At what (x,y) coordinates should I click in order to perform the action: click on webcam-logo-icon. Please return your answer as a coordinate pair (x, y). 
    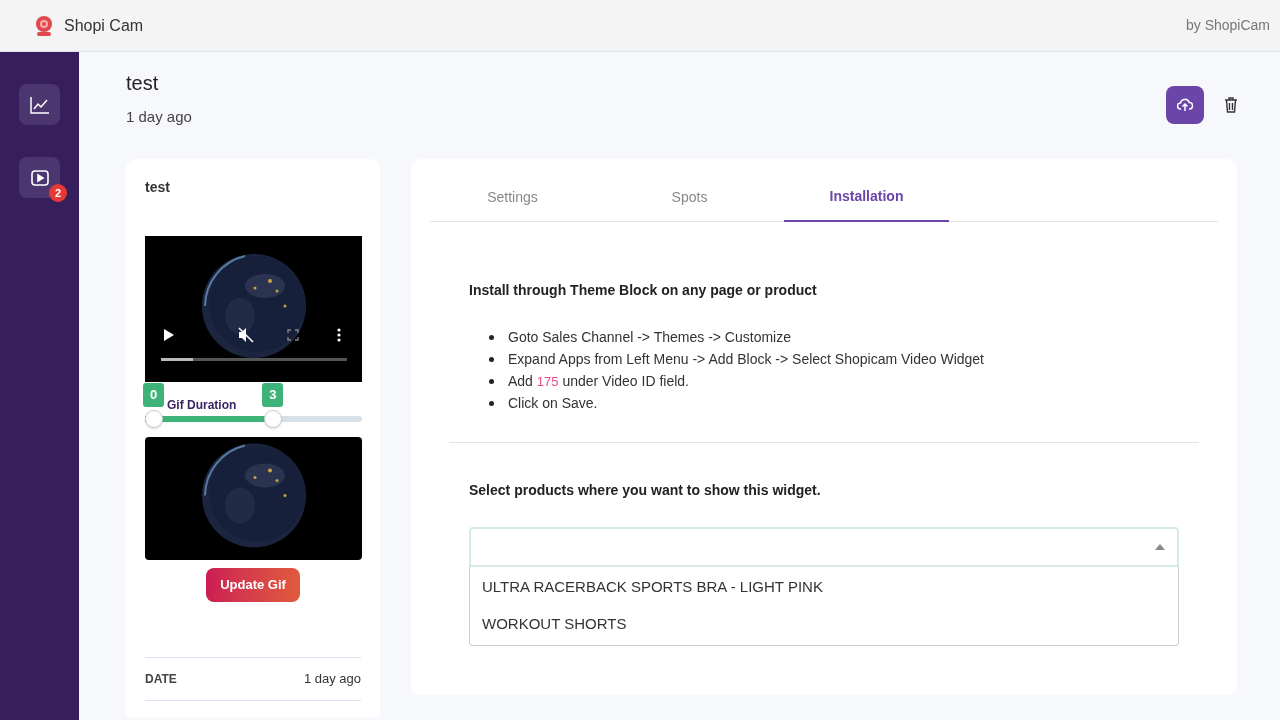
    Looking at the image, I should click on (44, 25).